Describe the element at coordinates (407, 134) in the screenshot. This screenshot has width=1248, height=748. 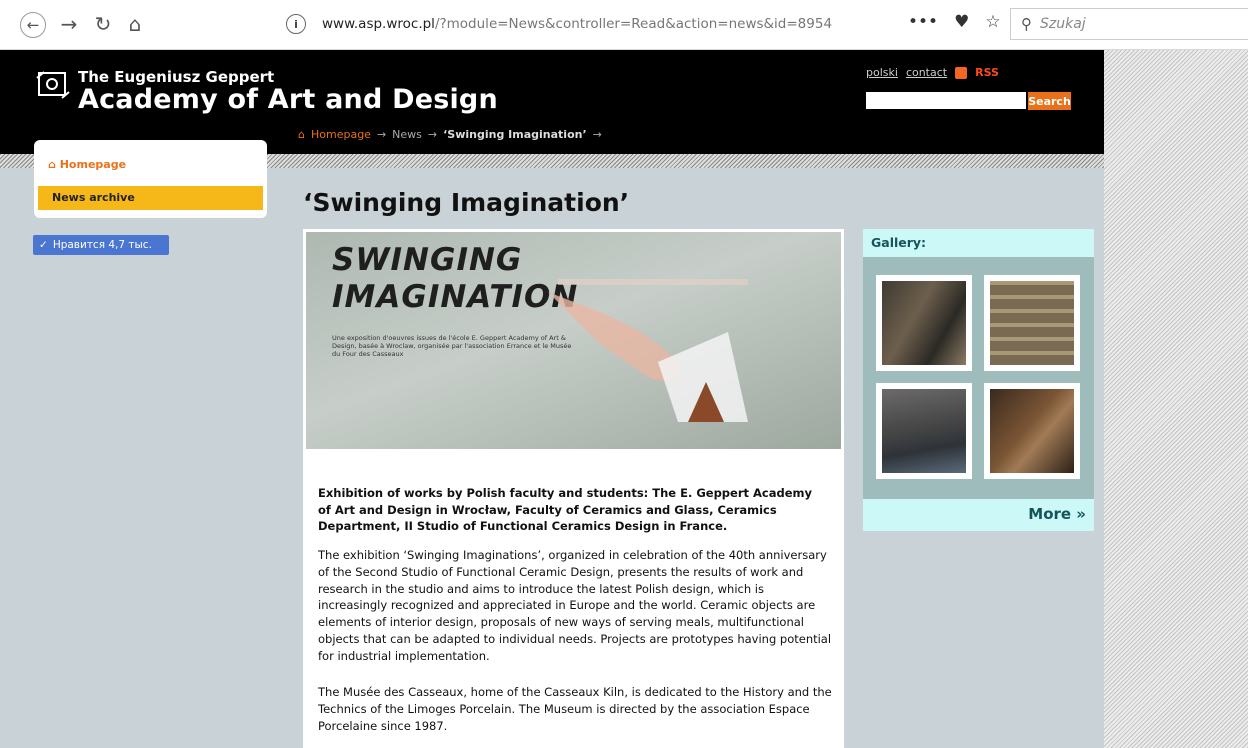
I see `breadcrumb-news: News` at that location.